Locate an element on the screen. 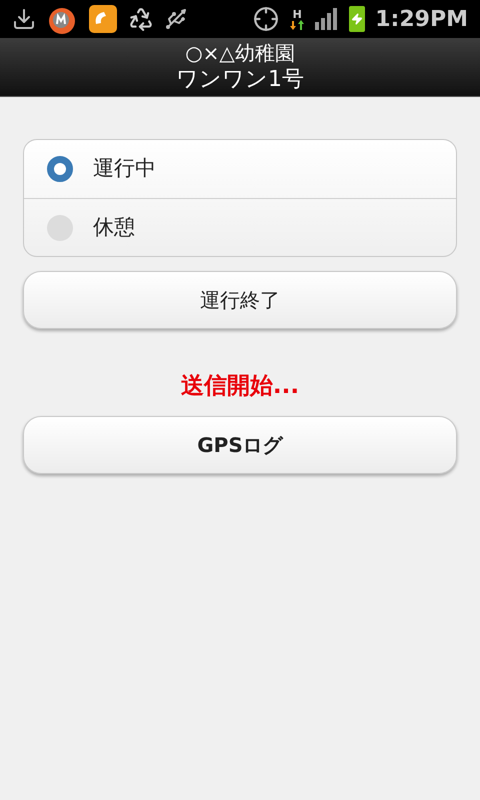 Image resolution: width=480 pixels, height=800 pixels. radio-option: 運行中 is located at coordinates (240, 169).